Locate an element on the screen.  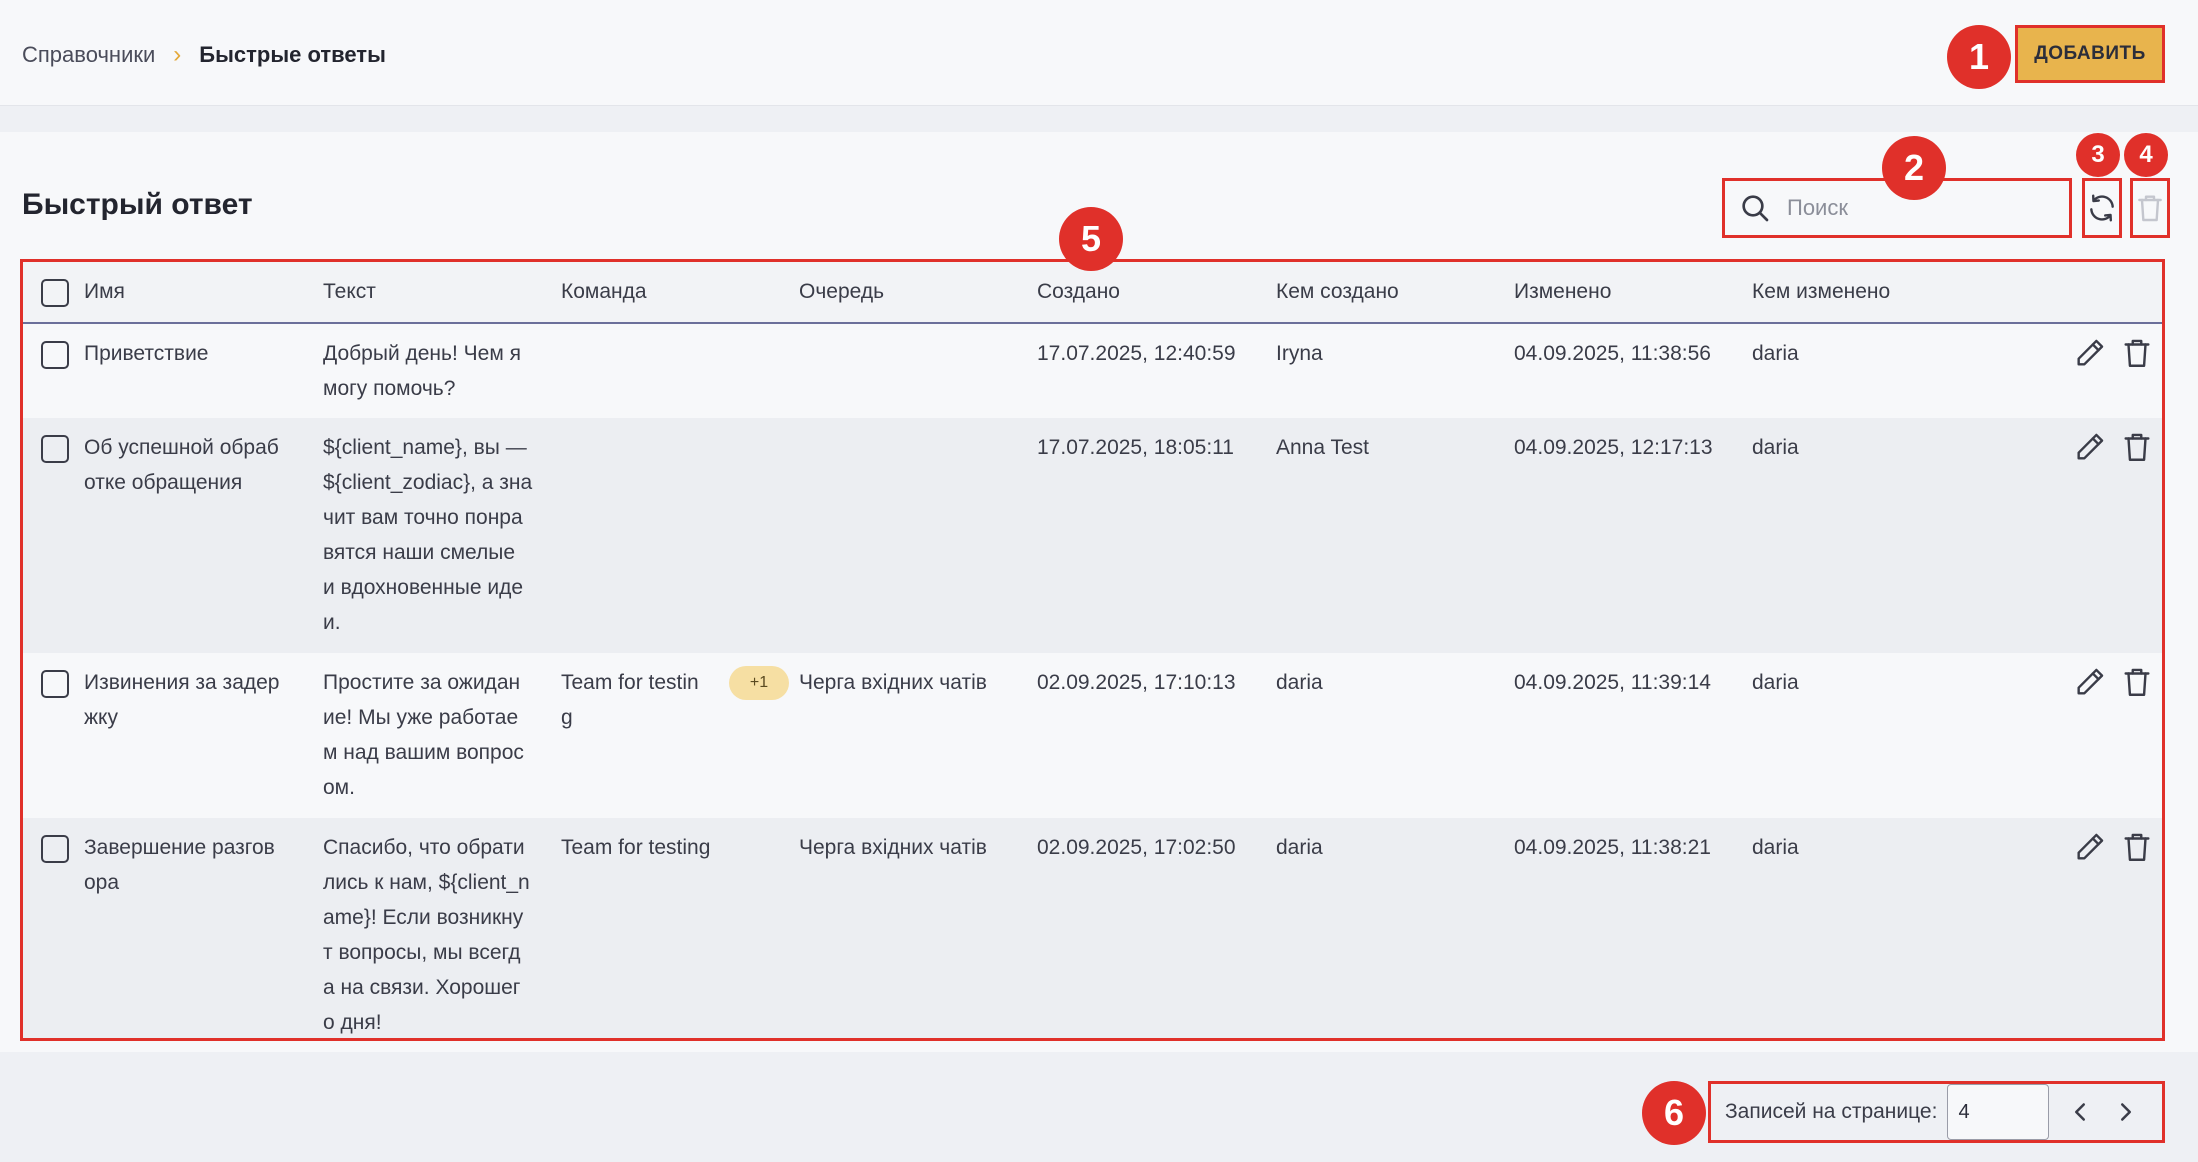
pagination: Записей на странице: 4 is located at coordinates (1936, 1112).